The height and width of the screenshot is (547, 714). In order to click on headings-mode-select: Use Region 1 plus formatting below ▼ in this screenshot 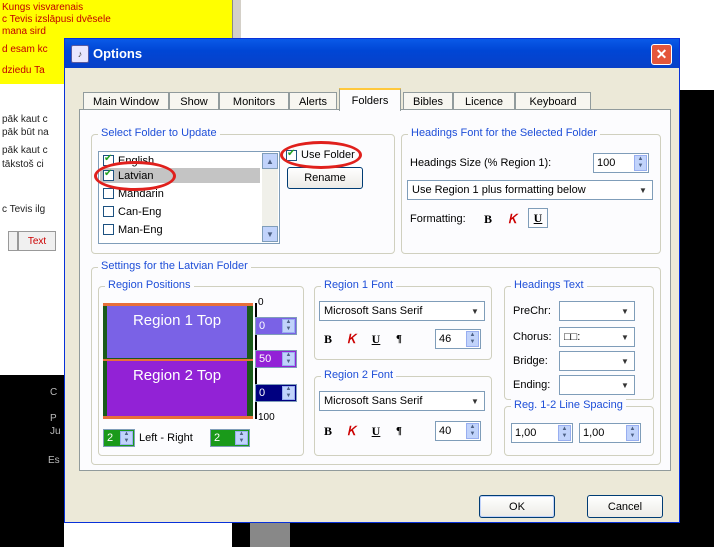, I will do `click(530, 190)`.